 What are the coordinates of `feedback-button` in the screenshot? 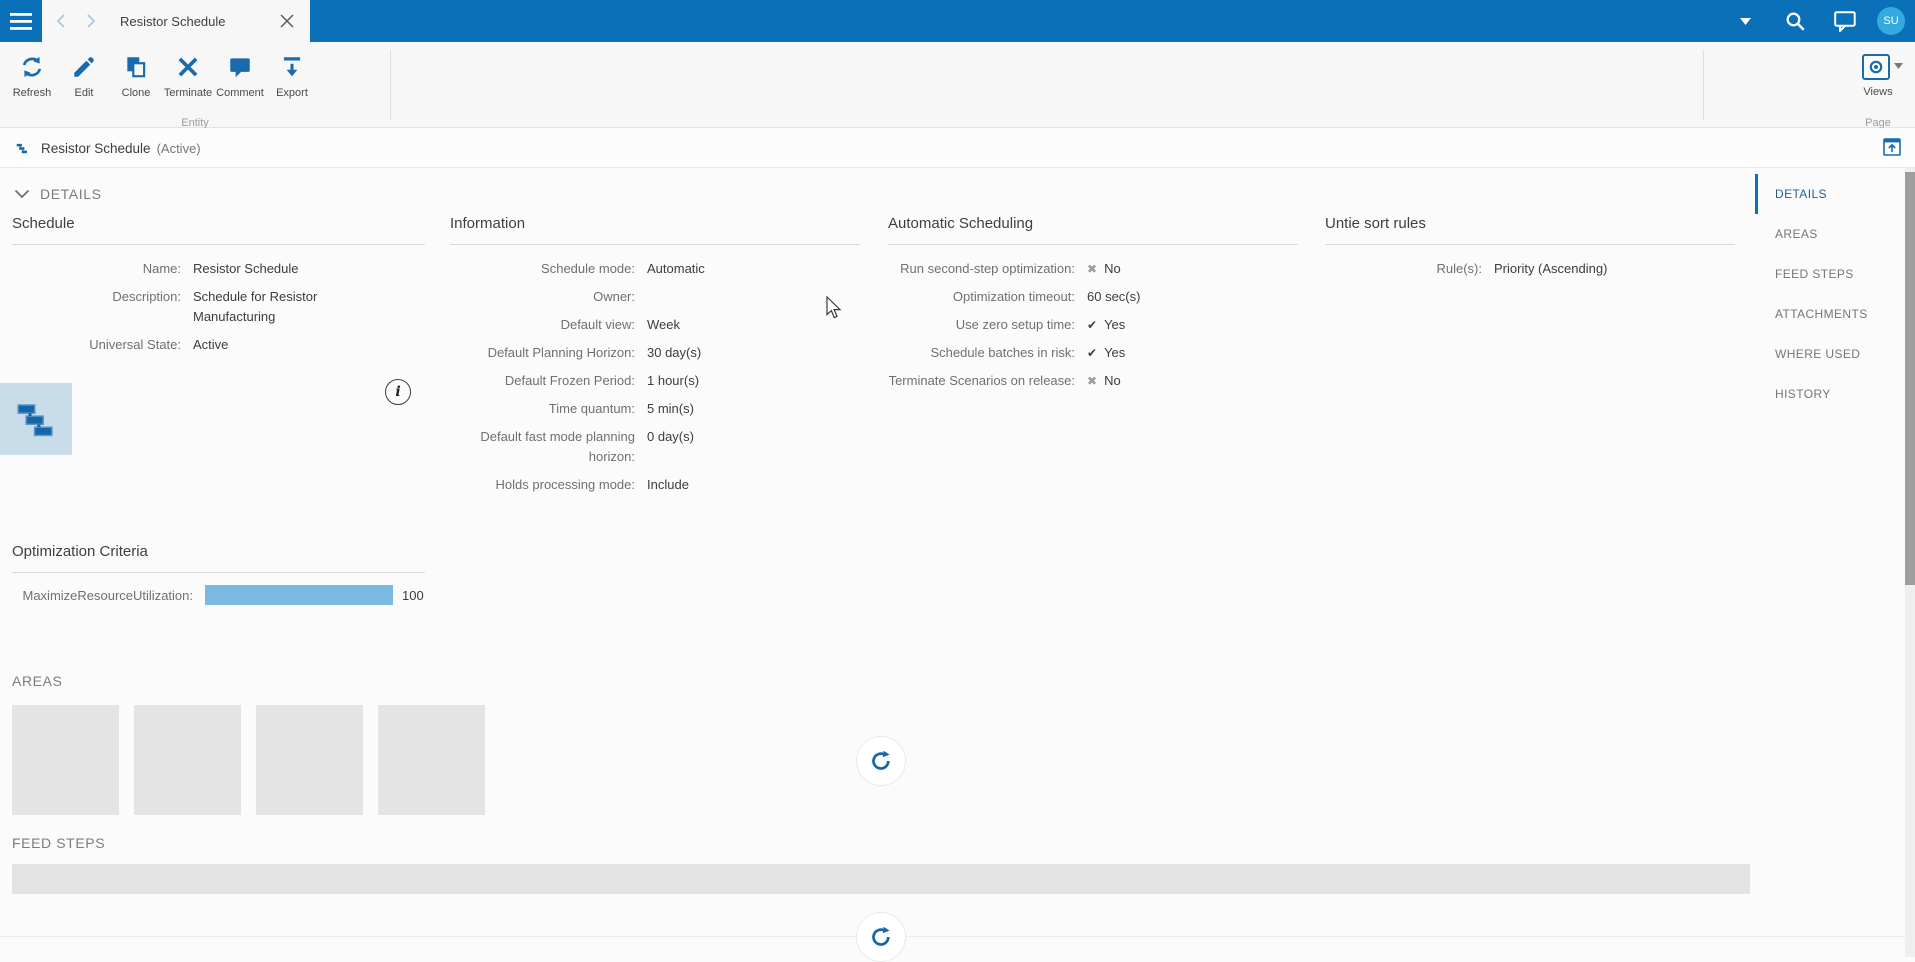 It's located at (1845, 21).